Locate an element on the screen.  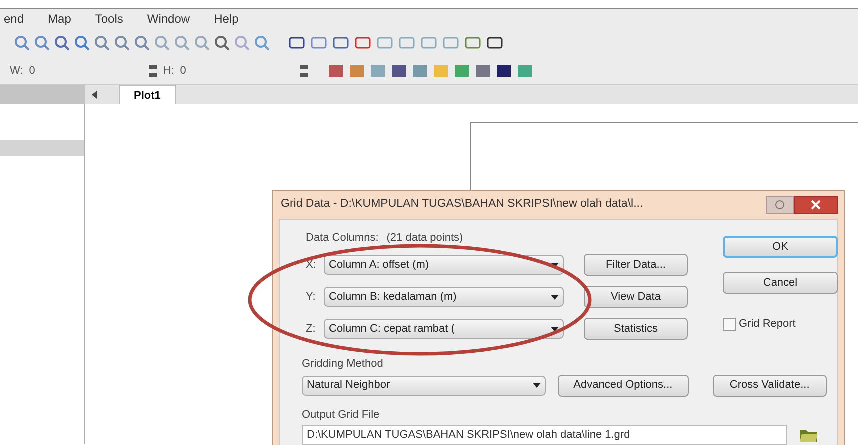
grid-report-label: Grid Report is located at coordinates (767, 324).